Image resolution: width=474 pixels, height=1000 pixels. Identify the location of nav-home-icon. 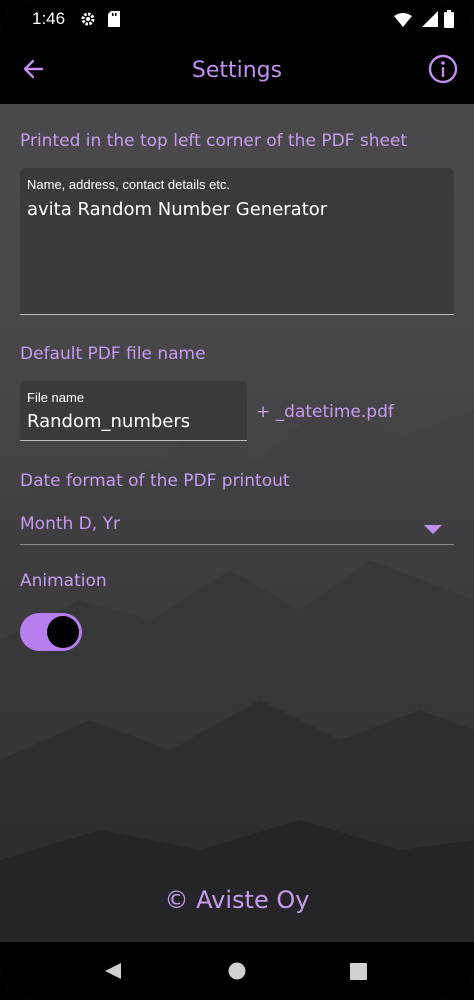
(237, 973).